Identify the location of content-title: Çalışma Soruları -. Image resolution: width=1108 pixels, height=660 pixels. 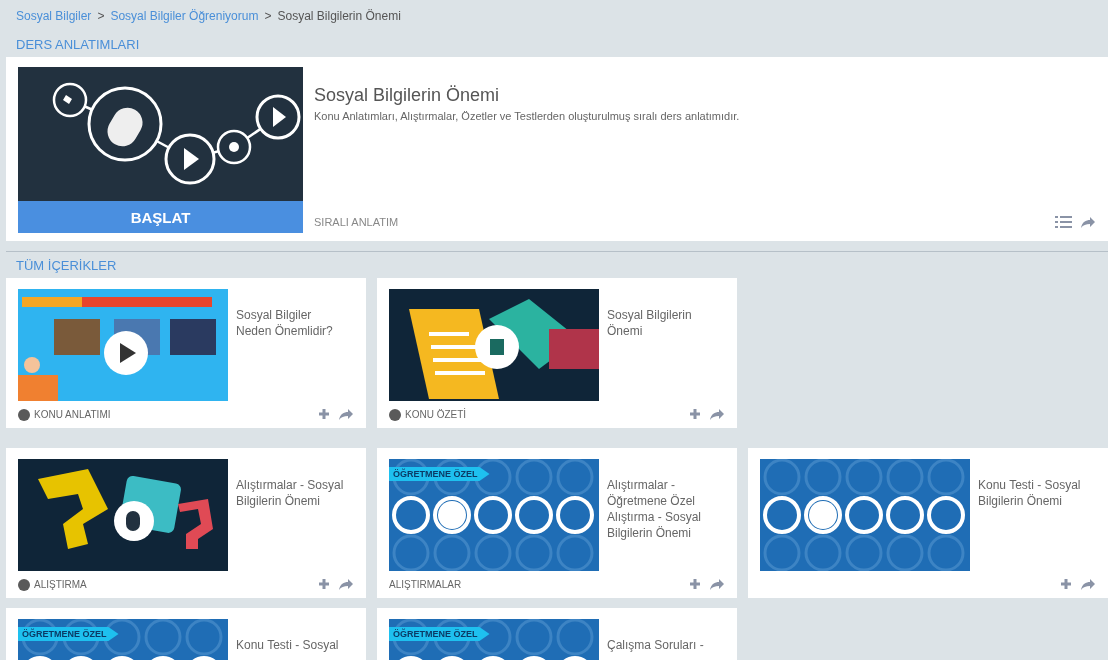
(661, 639).